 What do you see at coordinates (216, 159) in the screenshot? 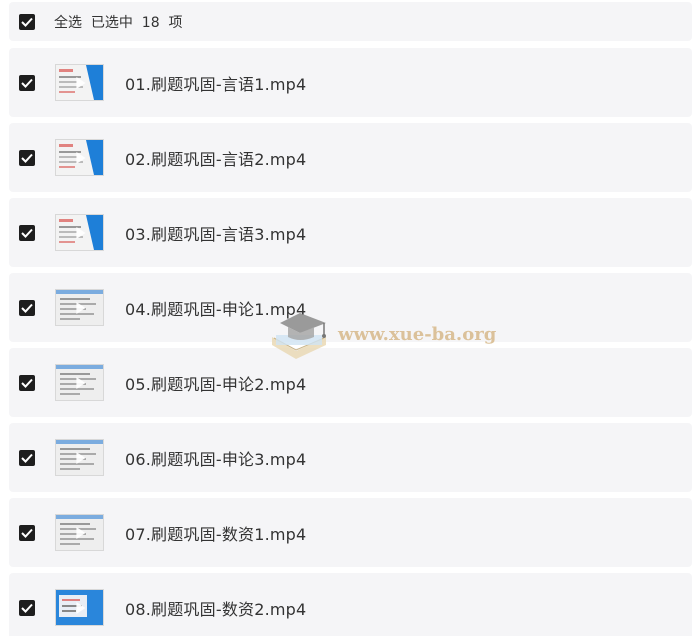
I see `file-name: 02.刷题巩固-言语2.mp4` at bounding box center [216, 159].